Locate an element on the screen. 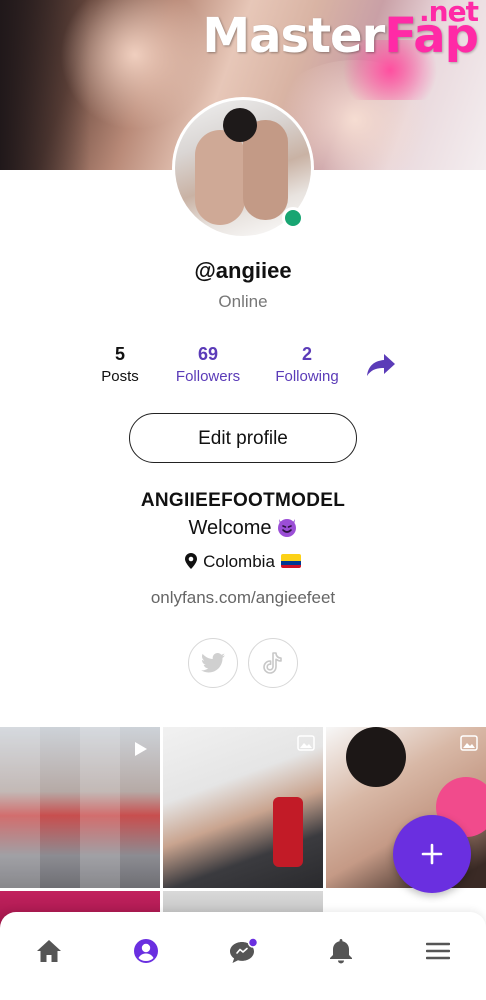 This screenshot has width=486, height=1000. video-play-icon is located at coordinates (141, 749).